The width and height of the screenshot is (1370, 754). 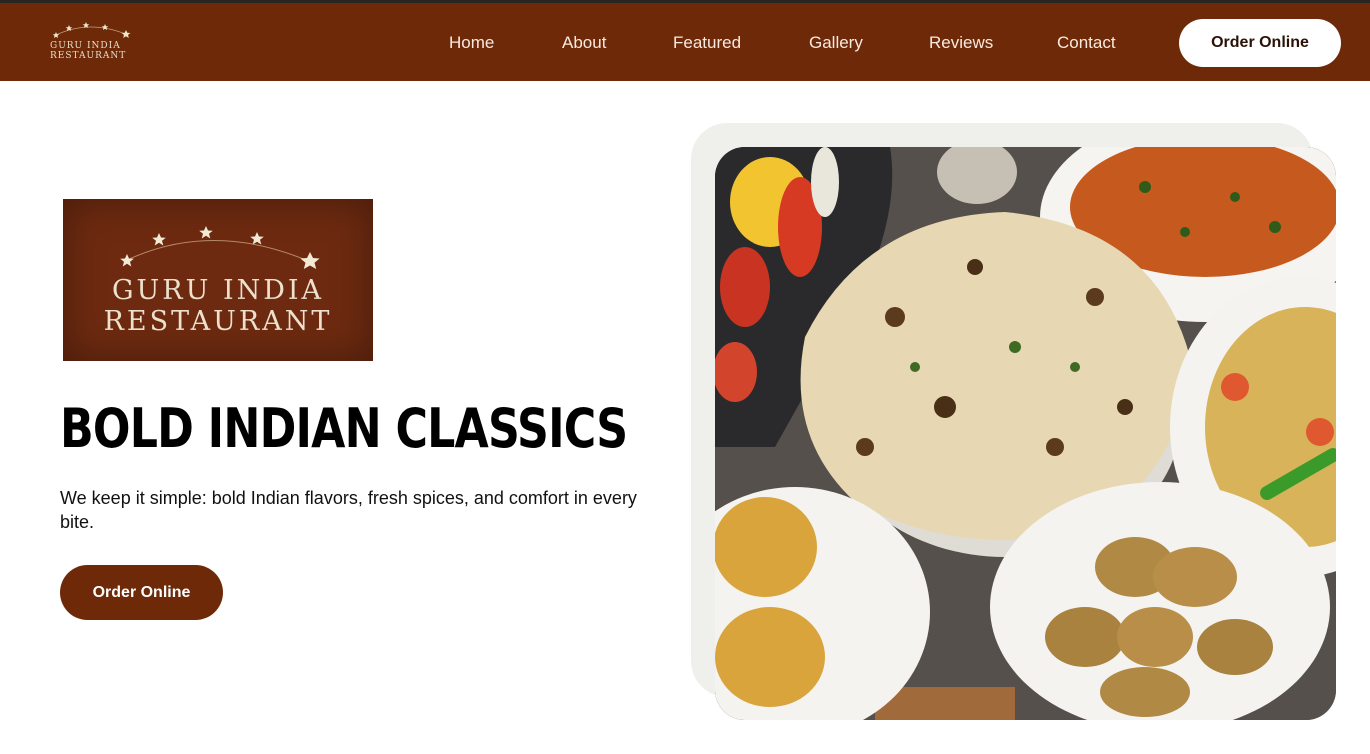 I want to click on hero-logo: GURU INDIA RESTAURANT, so click(x=218, y=280).